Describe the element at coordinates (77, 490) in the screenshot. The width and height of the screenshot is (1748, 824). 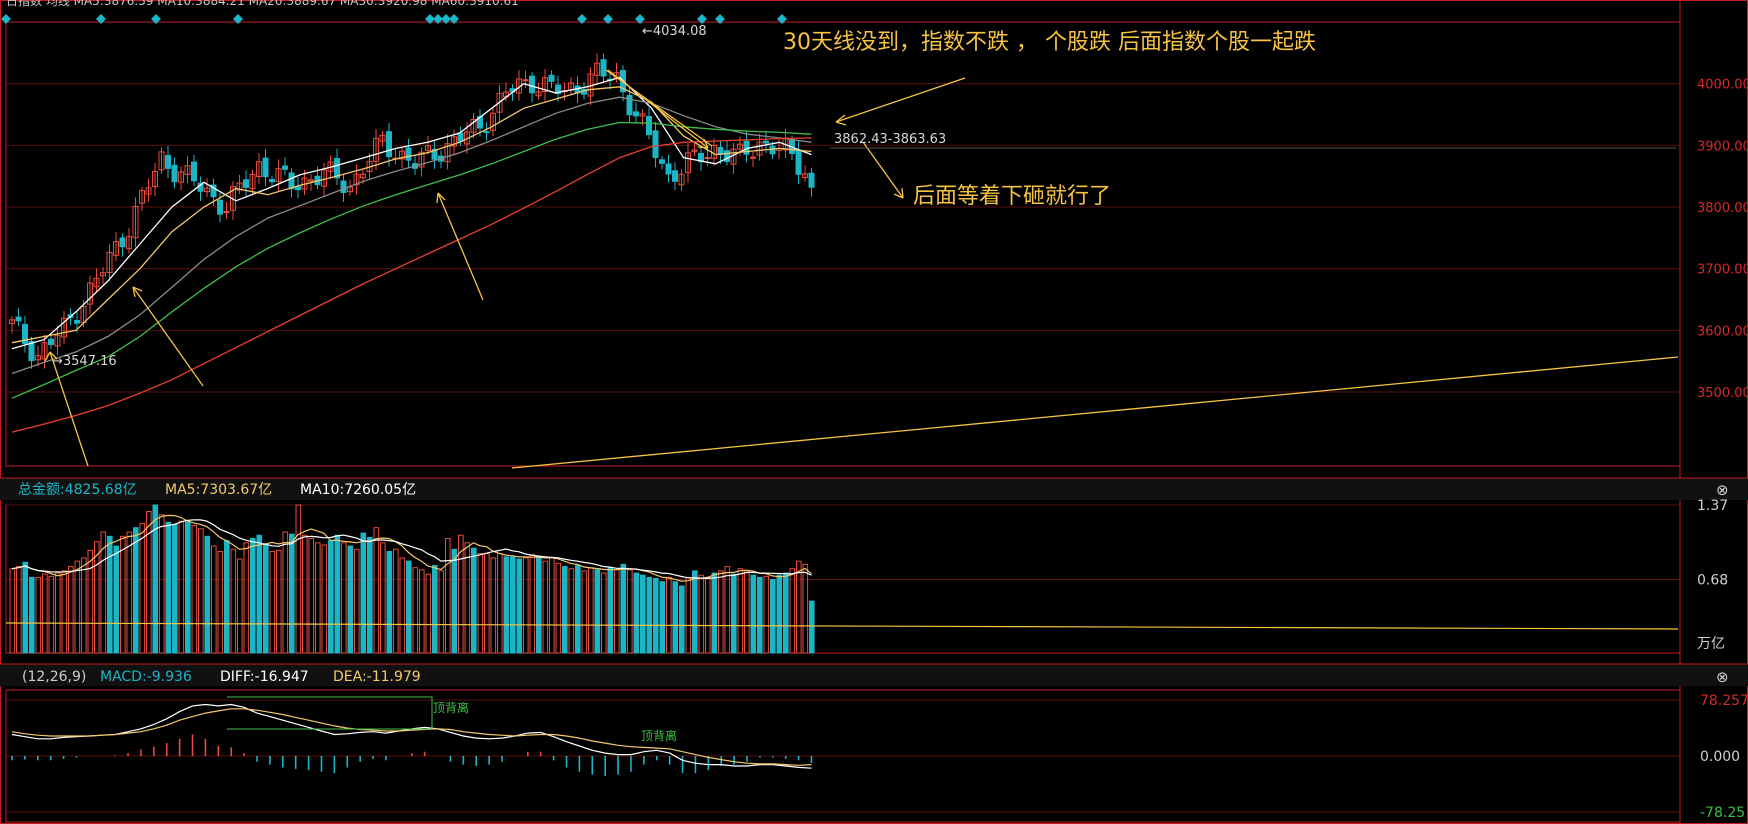
I see `volume-total: 总金额:4825.68亿` at that location.